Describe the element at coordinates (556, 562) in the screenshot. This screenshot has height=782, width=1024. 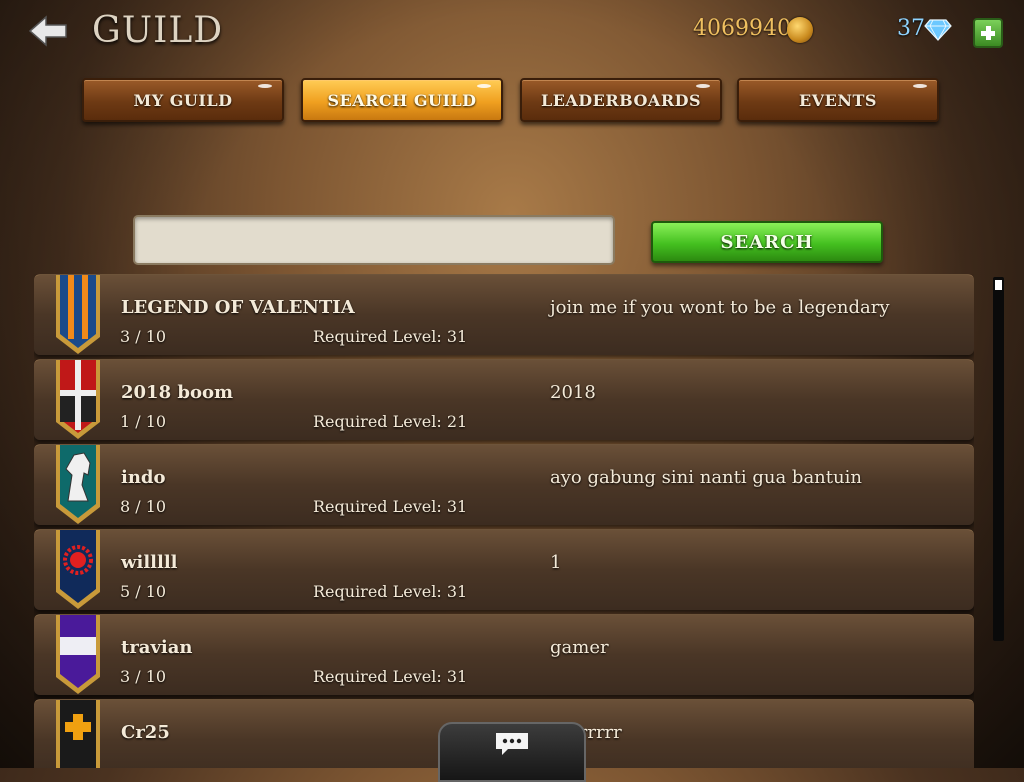
I see `guild-description: 1` at that location.